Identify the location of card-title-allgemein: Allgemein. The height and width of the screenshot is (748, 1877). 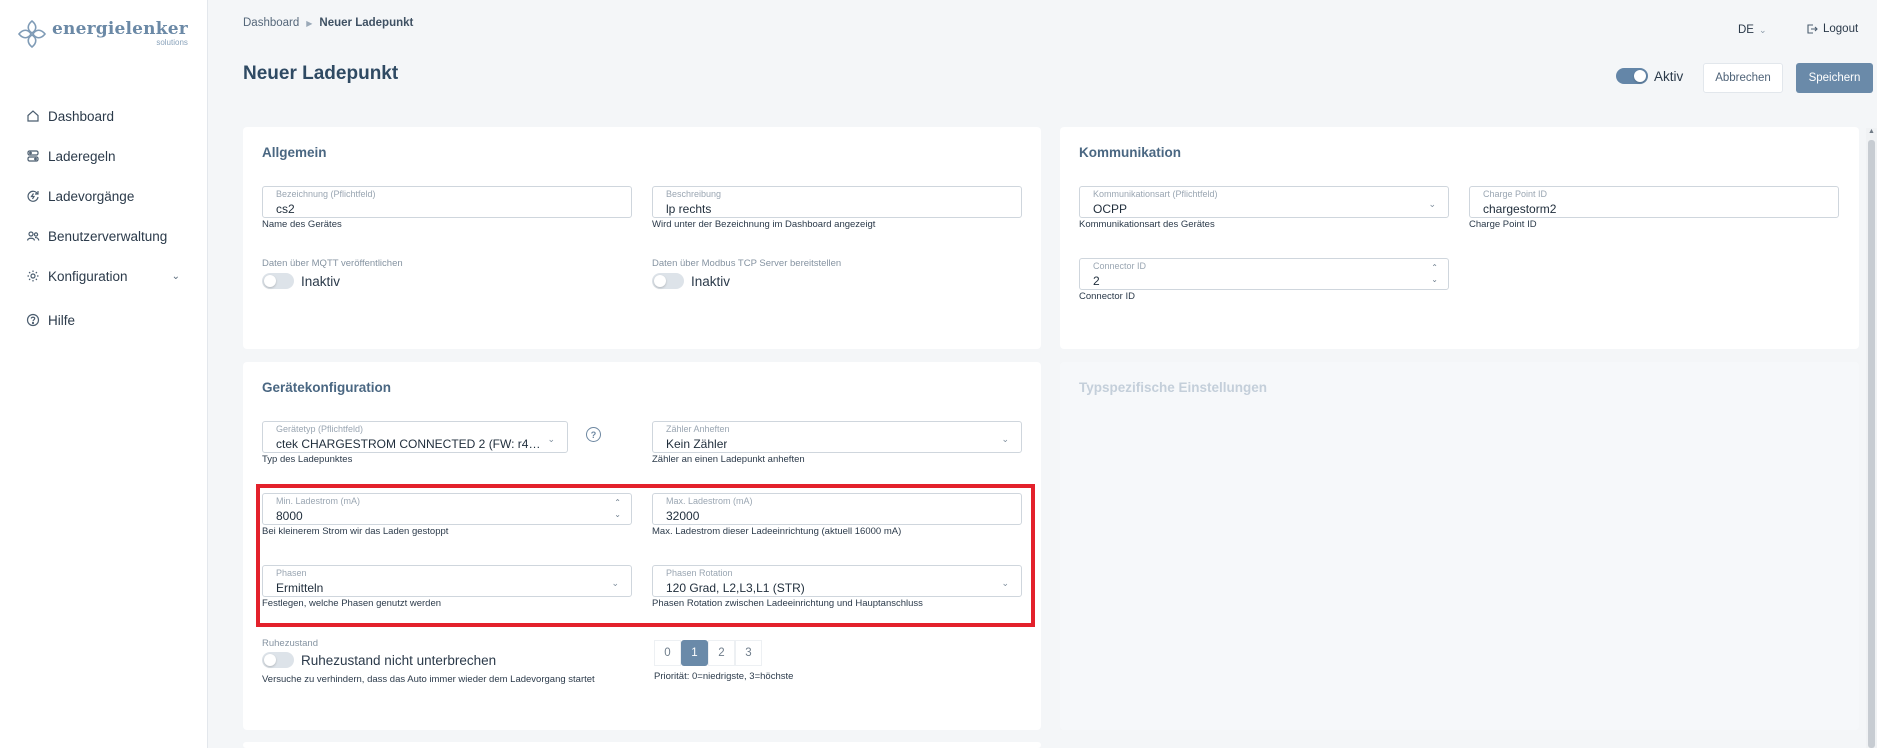
(294, 152).